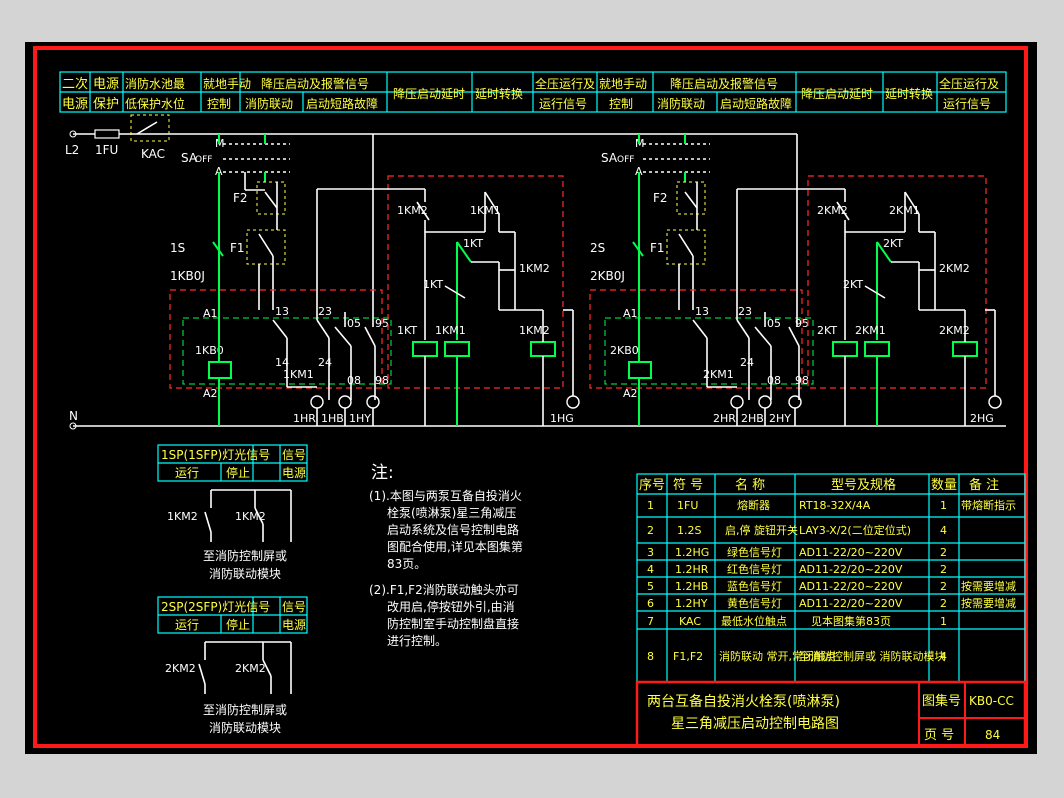  Describe the element at coordinates (219, 104) in the screenshot. I see `hdr-c4b: 控制` at that location.